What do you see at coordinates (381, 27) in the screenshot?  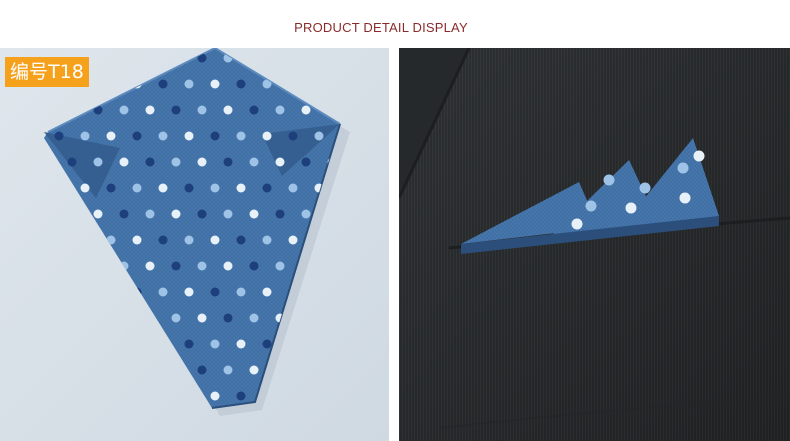 I see `page-title: PRODUCT DETAIL DISPLAY` at bounding box center [381, 27].